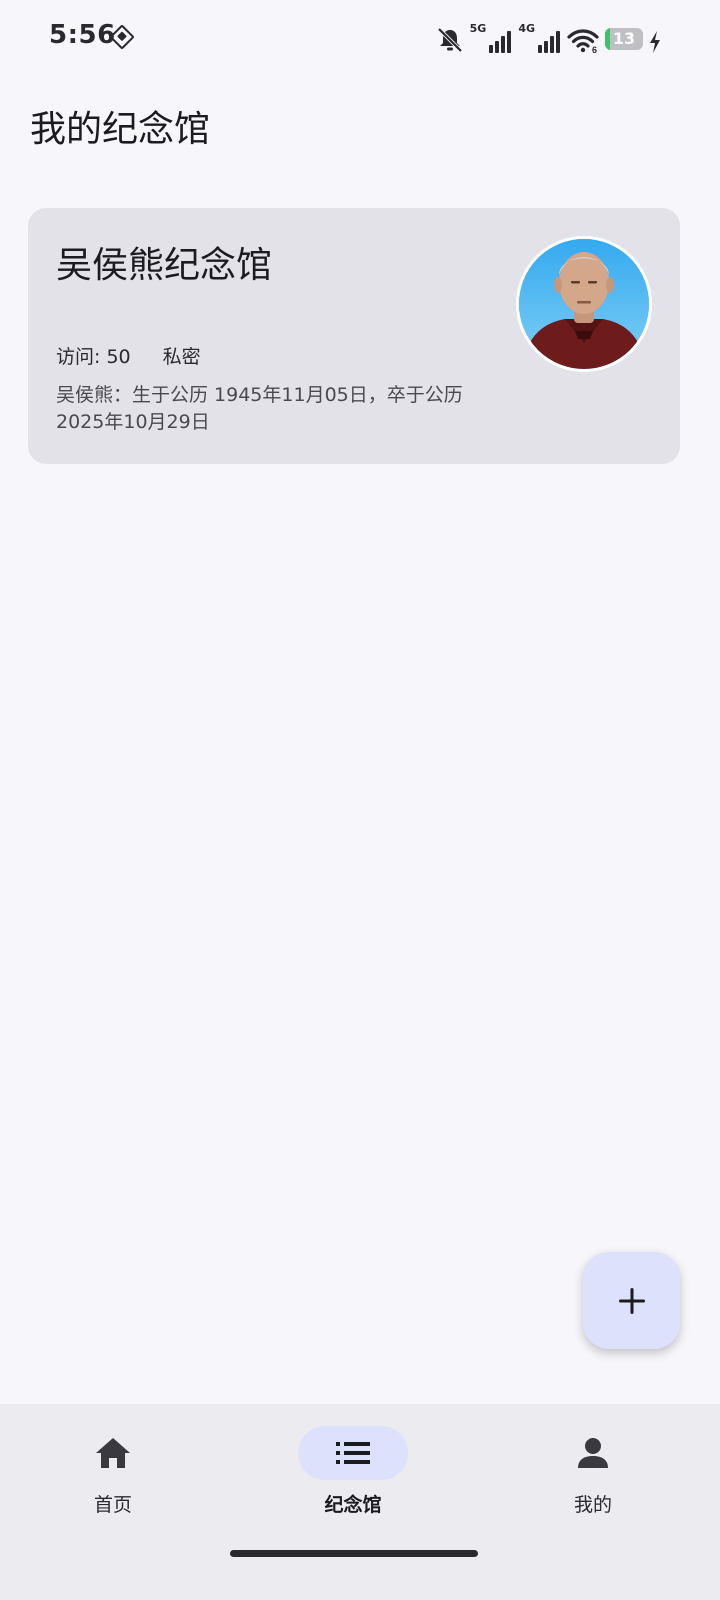  I want to click on visit-count: 访问: 50, so click(93, 357).